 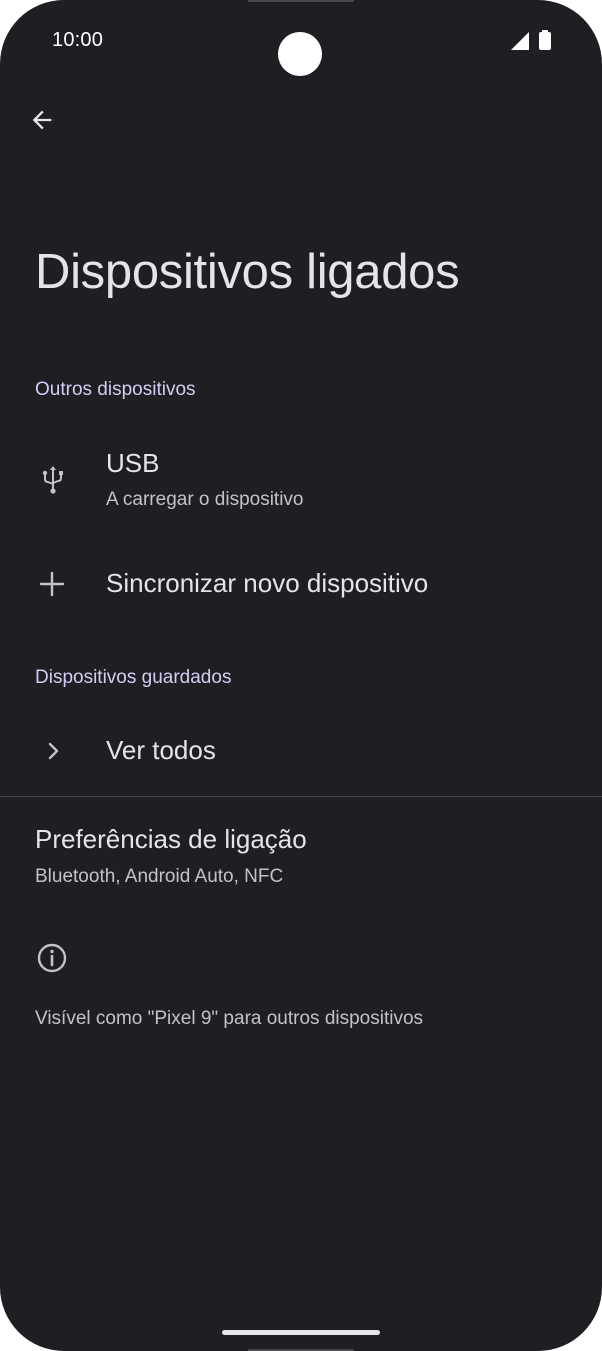 What do you see at coordinates (161, 750) in the screenshot?
I see `see-all-title: Ver todos` at bounding box center [161, 750].